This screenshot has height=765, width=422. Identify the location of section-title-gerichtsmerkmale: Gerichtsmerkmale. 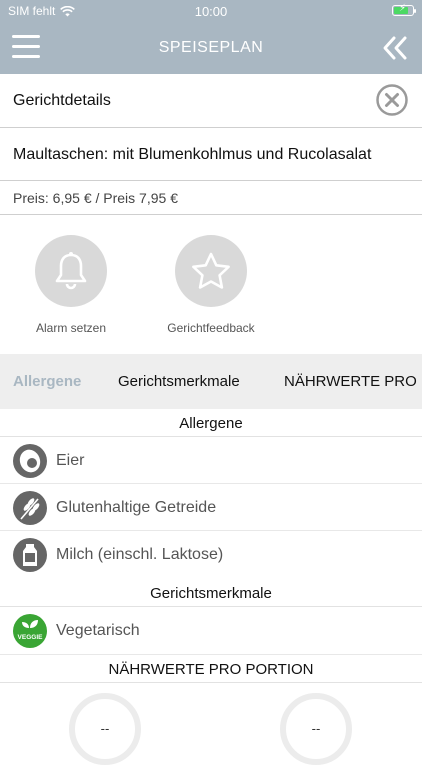
(211, 593).